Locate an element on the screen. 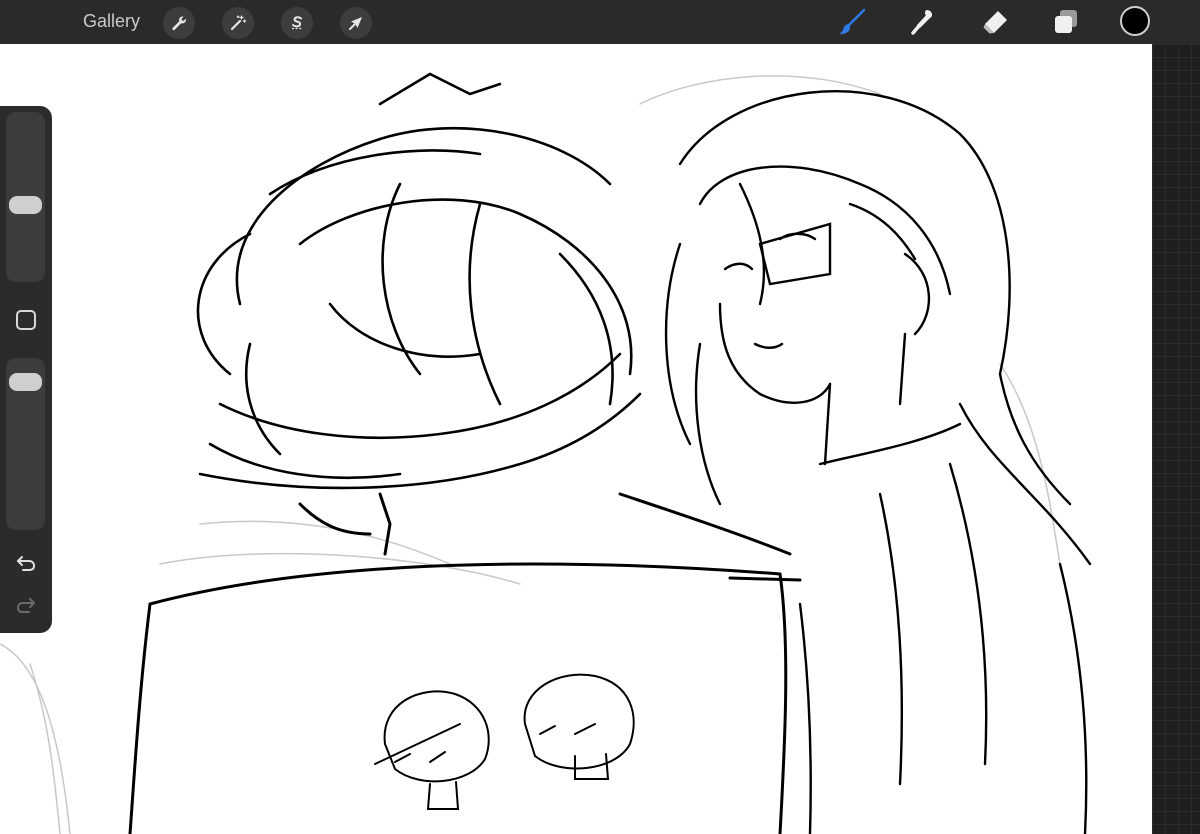 The height and width of the screenshot is (834, 1200). brush-size-thumb is located at coordinates (25, 204).